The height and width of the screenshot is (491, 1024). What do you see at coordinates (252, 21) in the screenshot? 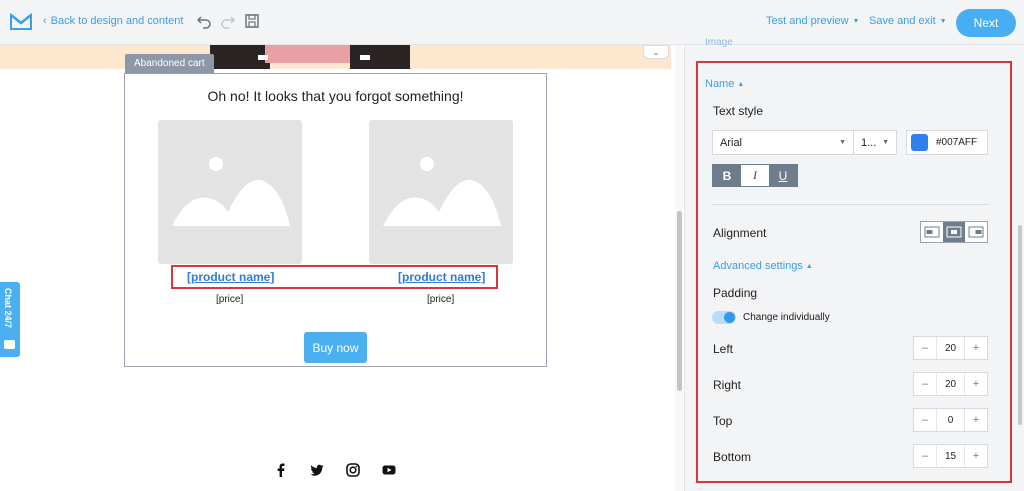
I see `save-icon` at bounding box center [252, 21].